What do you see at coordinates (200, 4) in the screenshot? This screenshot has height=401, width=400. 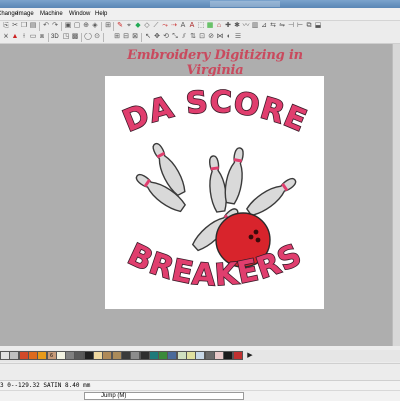 I see `window-title-bar` at bounding box center [200, 4].